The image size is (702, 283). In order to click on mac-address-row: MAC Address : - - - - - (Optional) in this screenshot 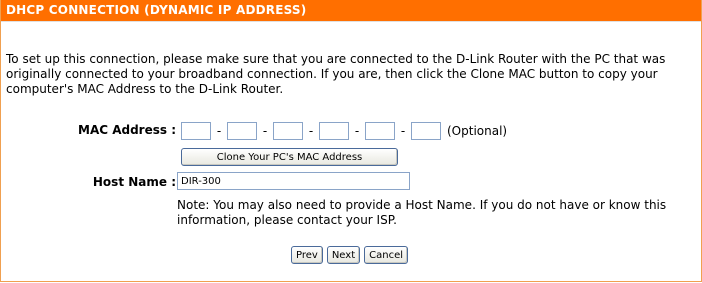, I will do `click(351, 131)`.